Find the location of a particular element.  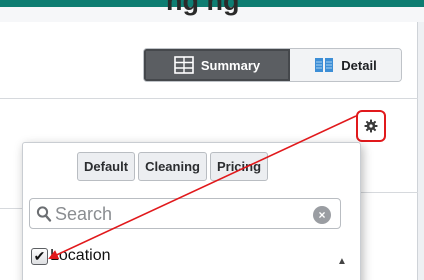

preset-buttons: Default Cleaning Pricing is located at coordinates (173, 166).